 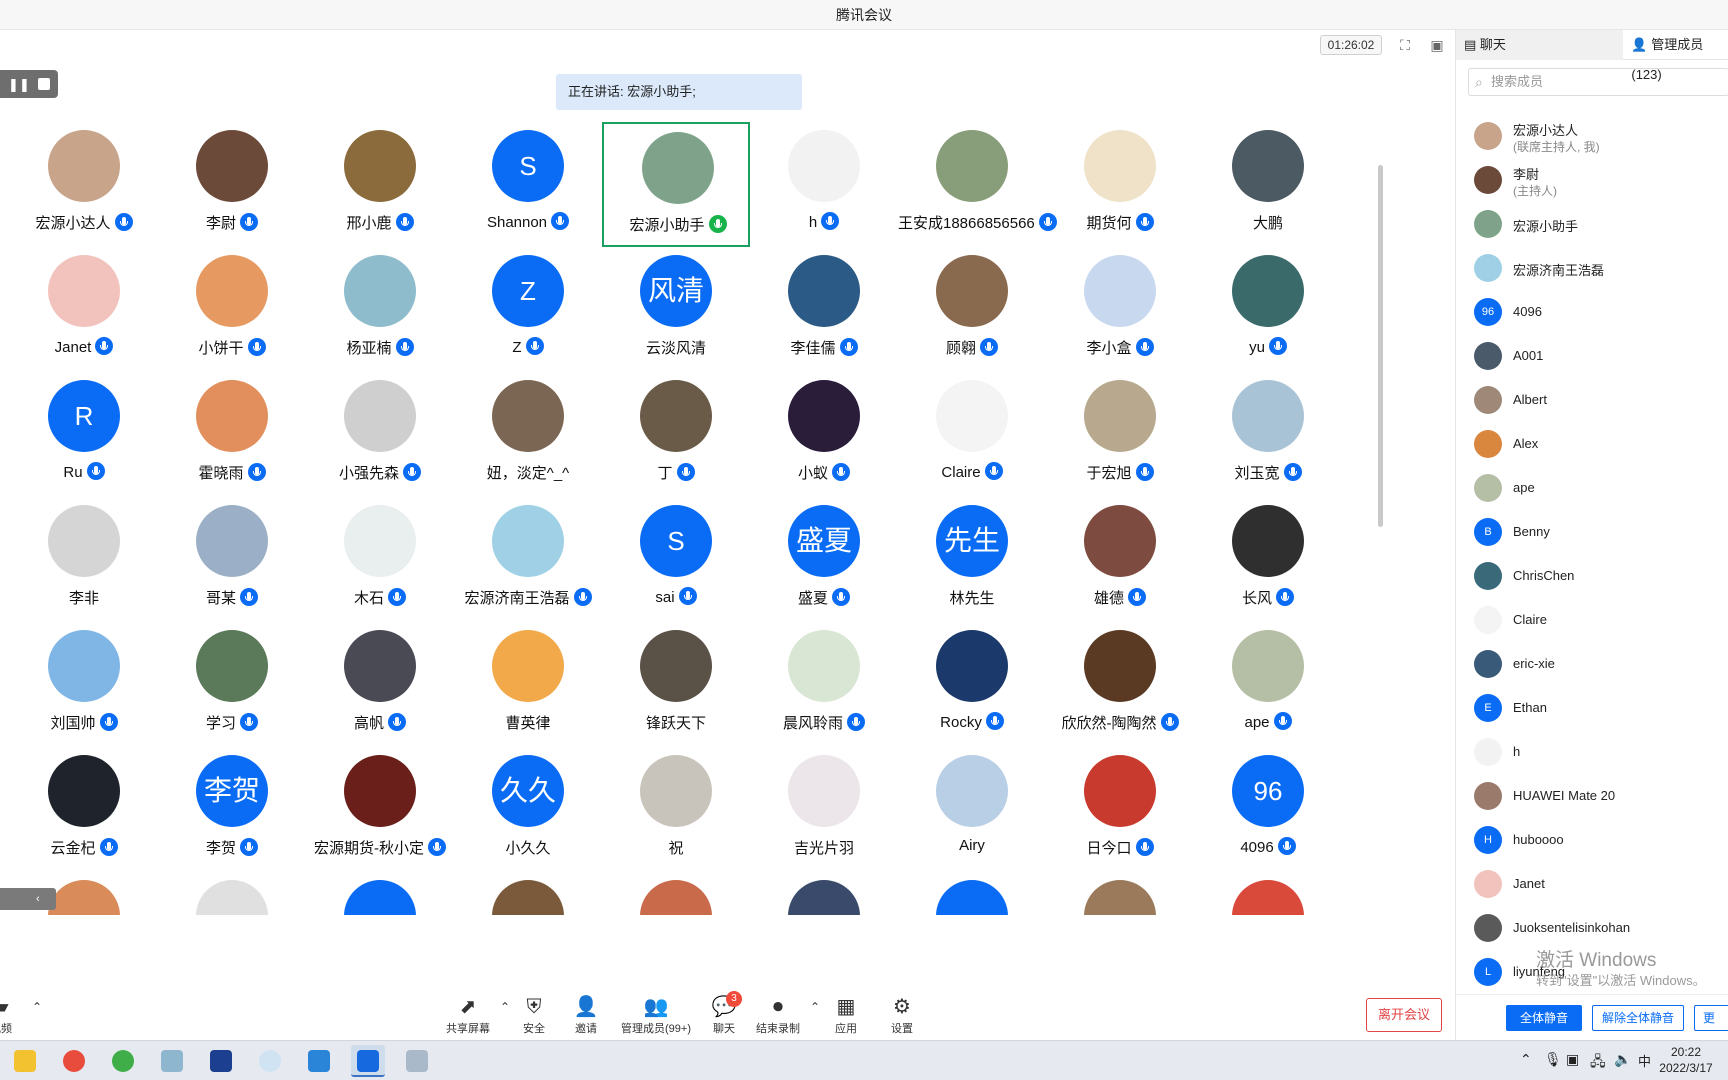 I want to click on participant-tile: 于宏旭, so click(x=1120, y=434).